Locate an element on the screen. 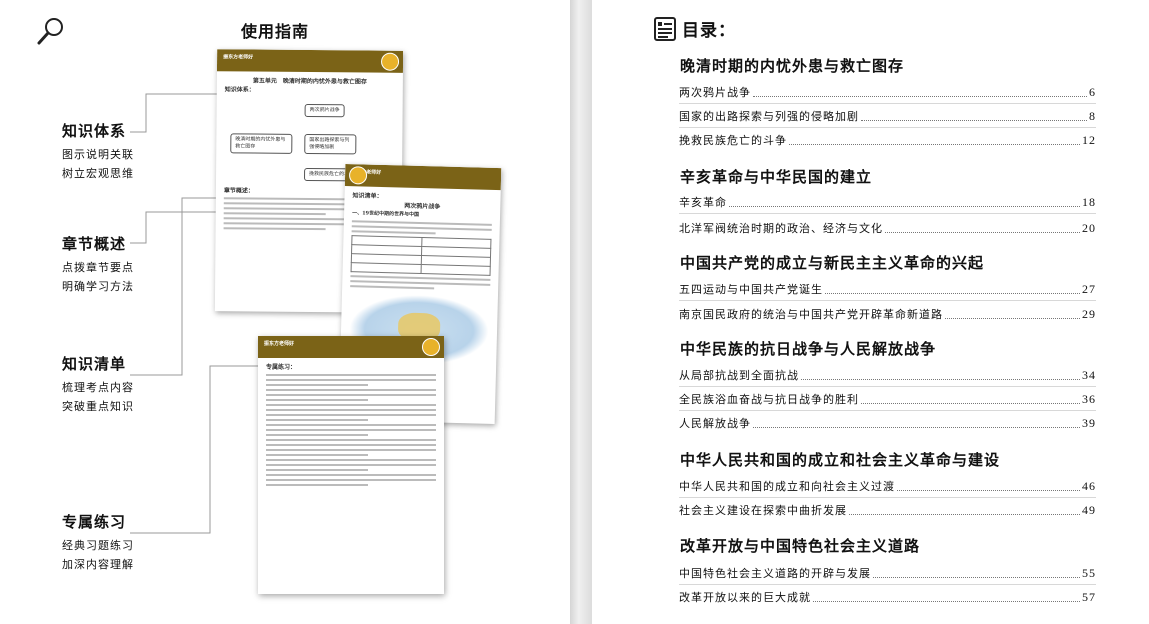  section-desc-line: 突破重点知识 is located at coordinates (98, 406).